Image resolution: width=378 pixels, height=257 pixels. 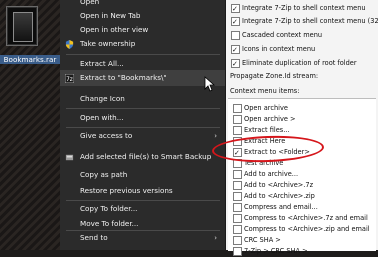 What do you see at coordinates (142, 191) in the screenshot?
I see `menu-item-restore-previous-versions: Restore previous versions` at bounding box center [142, 191].